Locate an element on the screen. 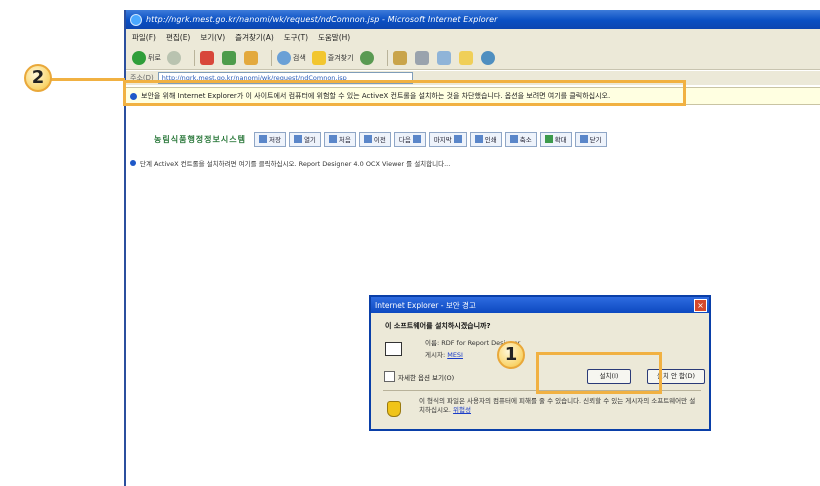 This screenshot has height=486, width=820. save-icon is located at coordinates (262, 139).